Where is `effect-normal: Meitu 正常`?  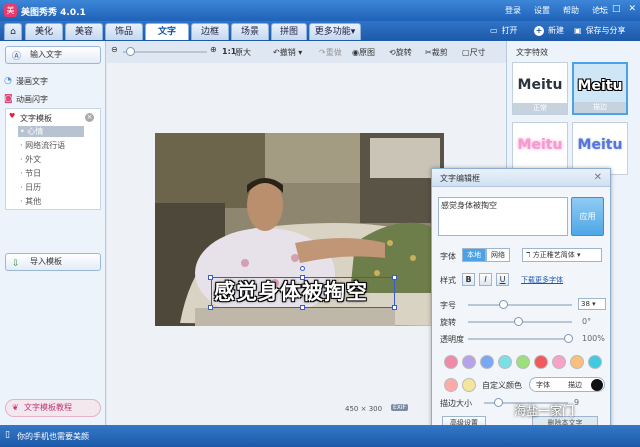 effect-normal: Meitu 正常 is located at coordinates (540, 88).